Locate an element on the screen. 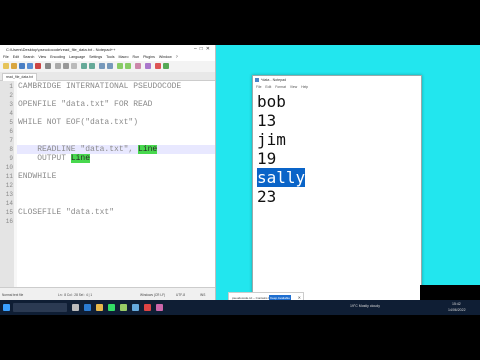 The image size is (480, 360). file-explorer-icon is located at coordinates (99, 307).